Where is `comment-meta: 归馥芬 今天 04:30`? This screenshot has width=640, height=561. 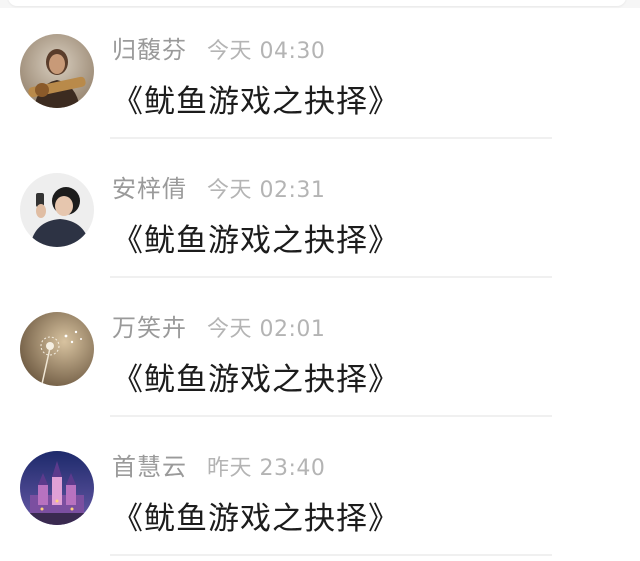 comment-meta: 归馥芬 今天 04:30 is located at coordinates (218, 47).